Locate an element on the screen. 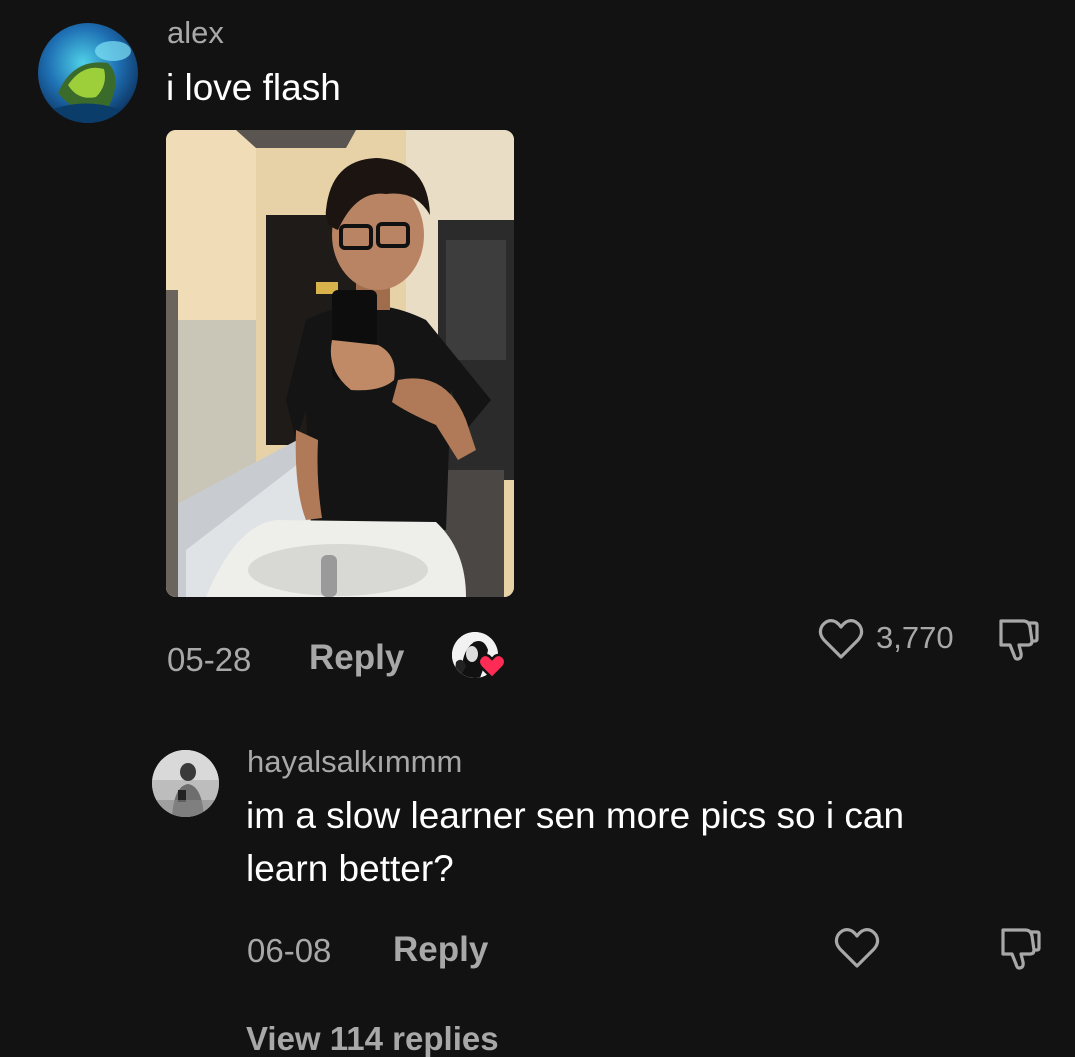 The width and height of the screenshot is (1075, 1057). heart-badge-icon is located at coordinates (492, 666).